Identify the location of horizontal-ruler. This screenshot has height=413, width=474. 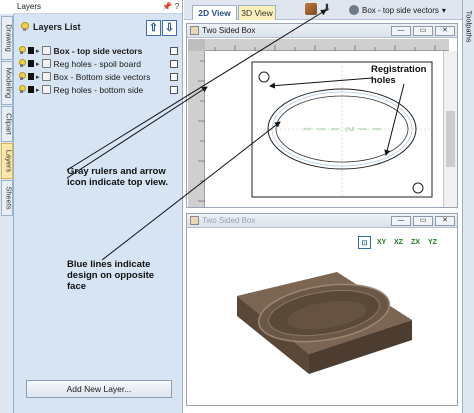
(327, 45).